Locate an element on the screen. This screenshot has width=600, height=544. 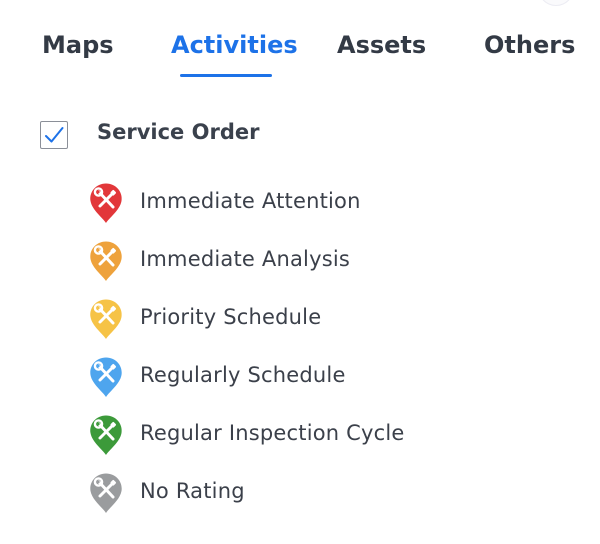
legend-item-no-rating: No Rating is located at coordinates (296, 492).